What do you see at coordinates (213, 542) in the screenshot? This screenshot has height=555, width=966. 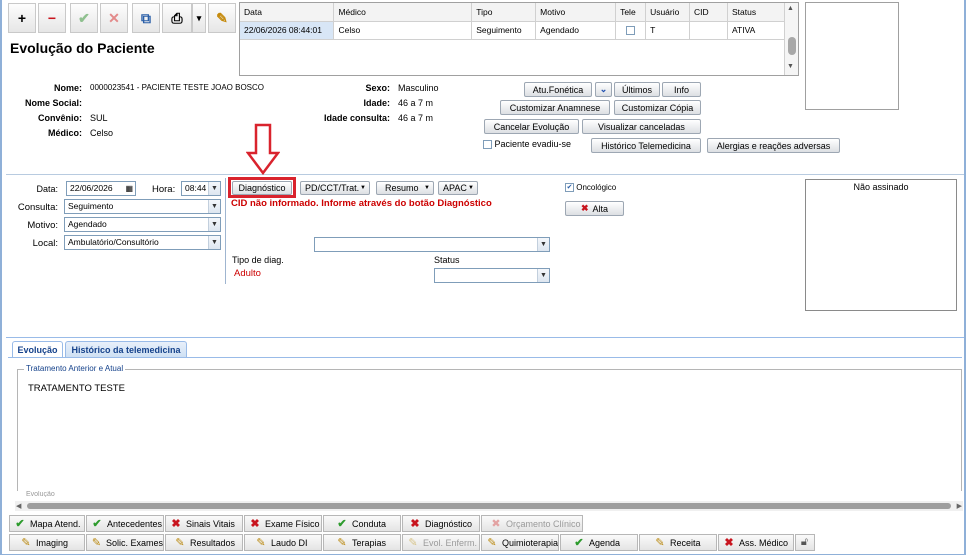 I see `resultados-label: Resultados` at bounding box center [213, 542].